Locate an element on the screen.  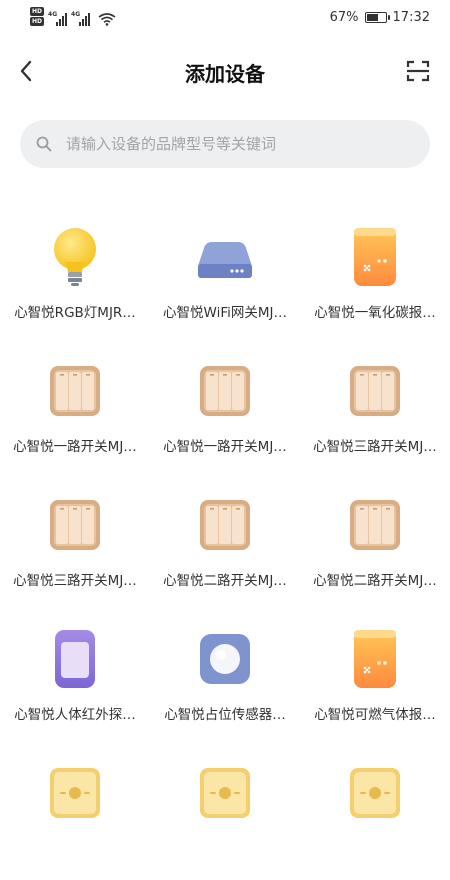
battery-percent: 67% is located at coordinates (344, 17).